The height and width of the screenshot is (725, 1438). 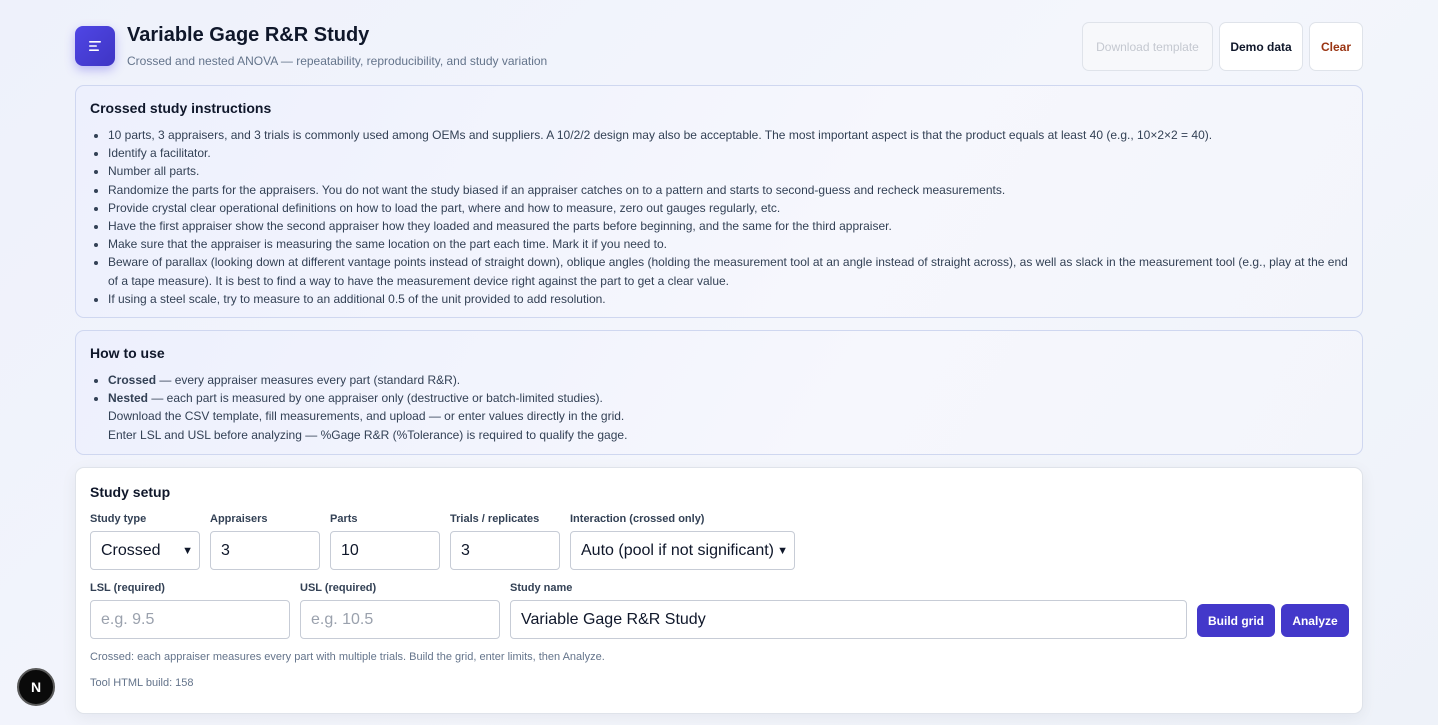 I want to click on usl-input: e.g. 10.5, so click(x=400, y=619).